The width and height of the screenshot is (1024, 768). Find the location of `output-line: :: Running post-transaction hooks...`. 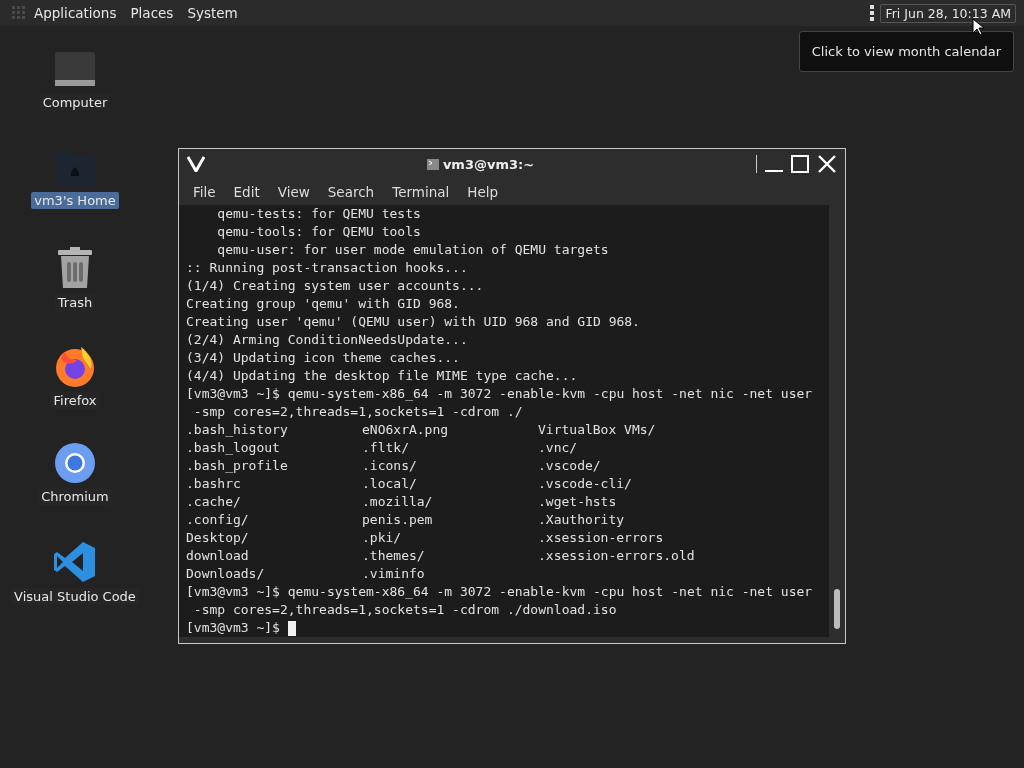

output-line: :: Running post-transaction hooks... is located at coordinates (327, 268).